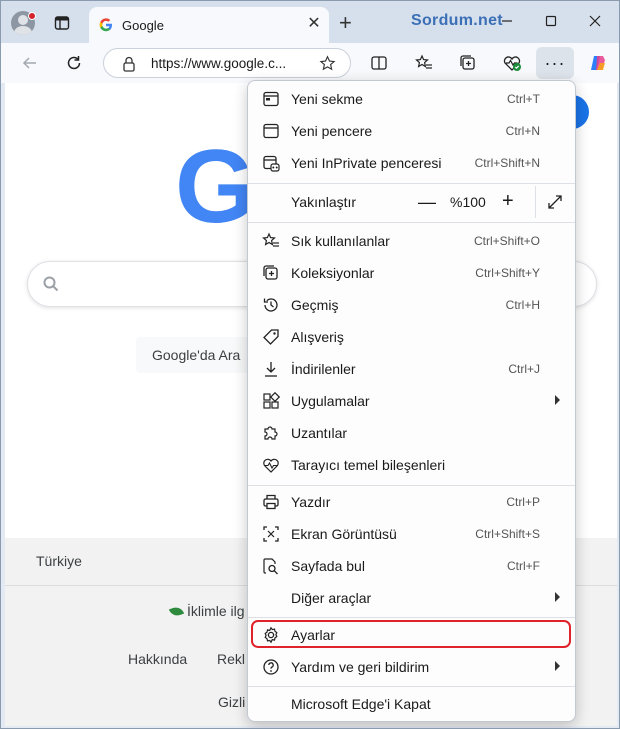  What do you see at coordinates (271, 131) in the screenshot?
I see `new-window-icon` at bounding box center [271, 131].